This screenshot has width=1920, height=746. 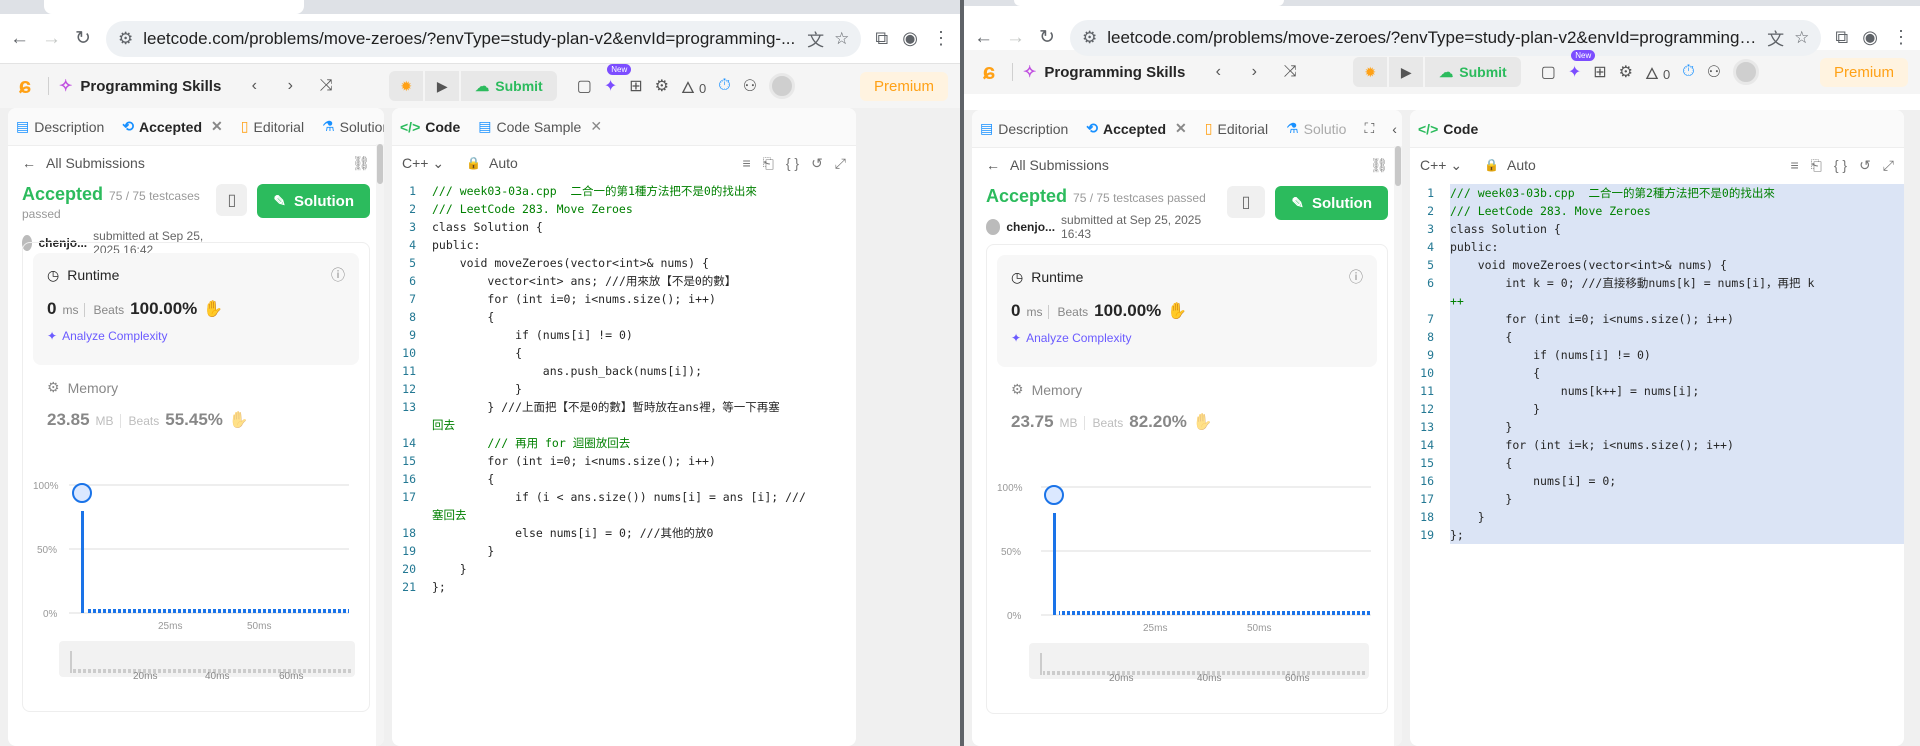 What do you see at coordinates (338, 275) in the screenshot?
I see `info-icon: ⓘ` at bounding box center [338, 275].